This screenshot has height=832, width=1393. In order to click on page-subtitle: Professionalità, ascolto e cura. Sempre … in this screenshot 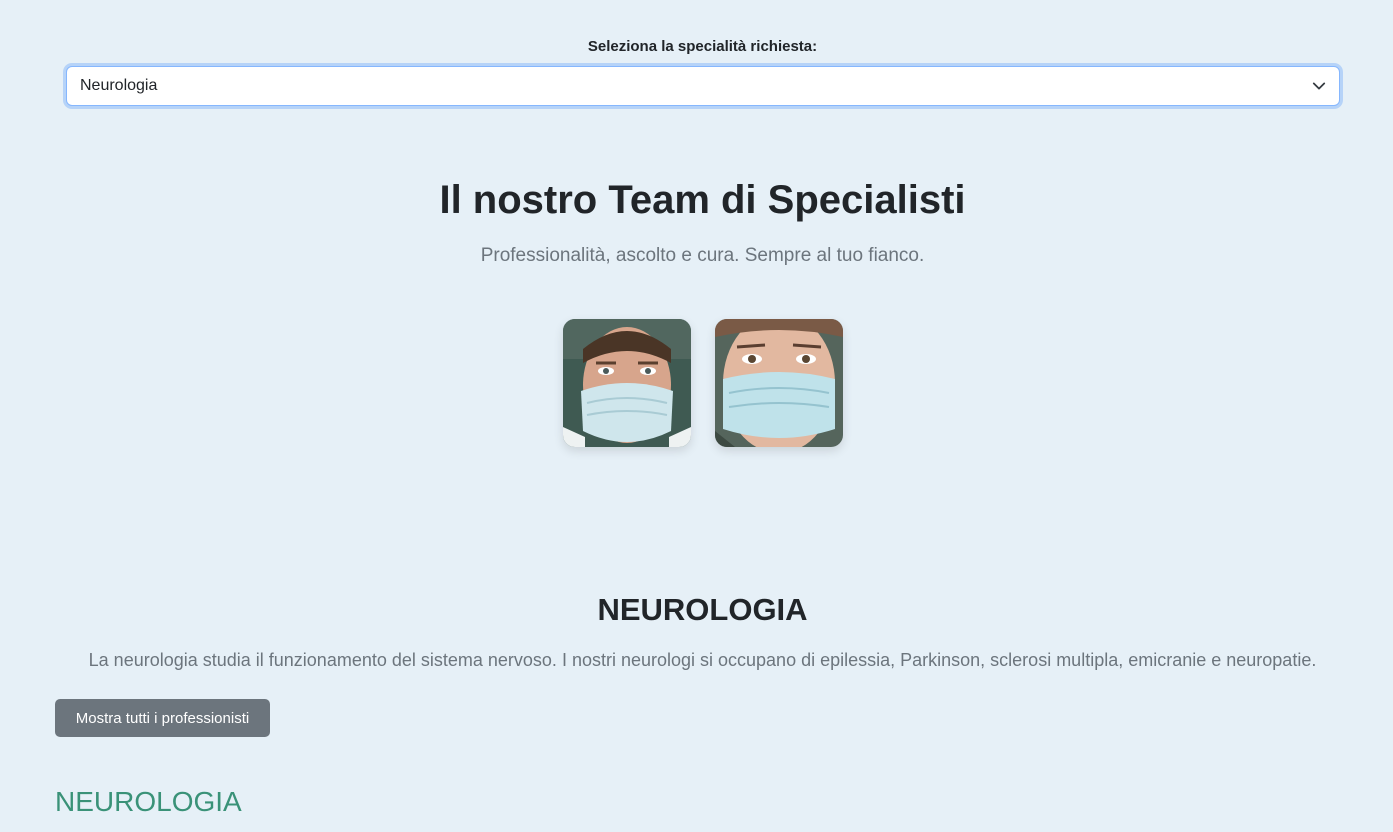, I will do `click(702, 255)`.